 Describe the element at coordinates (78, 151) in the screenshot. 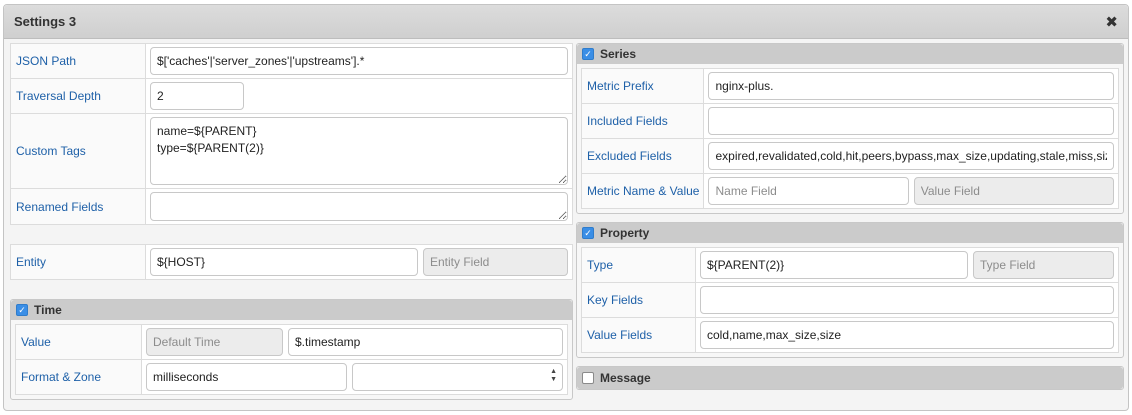

I see `custom-tags-label: Custom Tags` at that location.